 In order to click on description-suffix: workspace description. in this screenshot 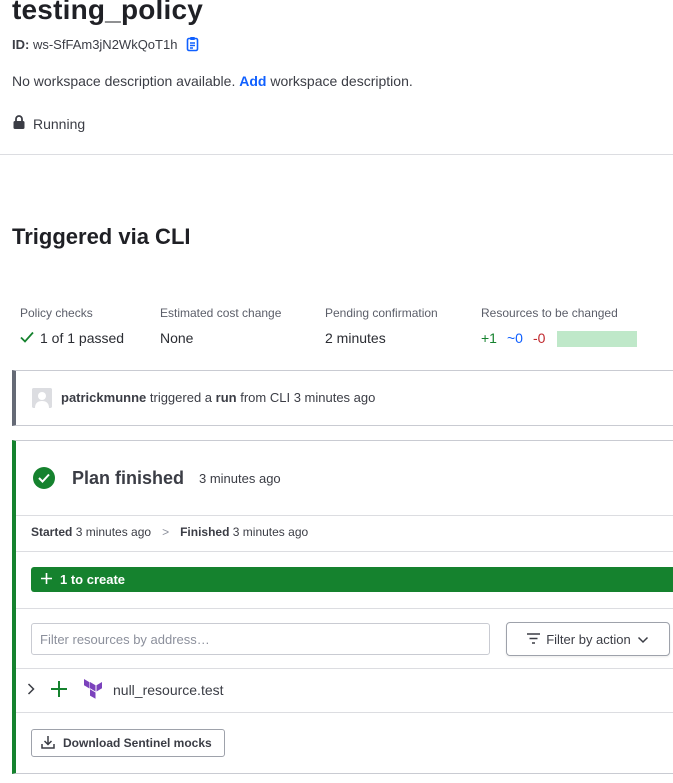, I will do `click(341, 81)`.